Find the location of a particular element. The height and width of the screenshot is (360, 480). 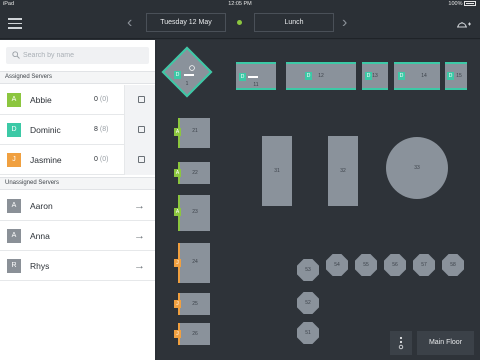

server-name: Aaron is located at coordinates (41, 206).